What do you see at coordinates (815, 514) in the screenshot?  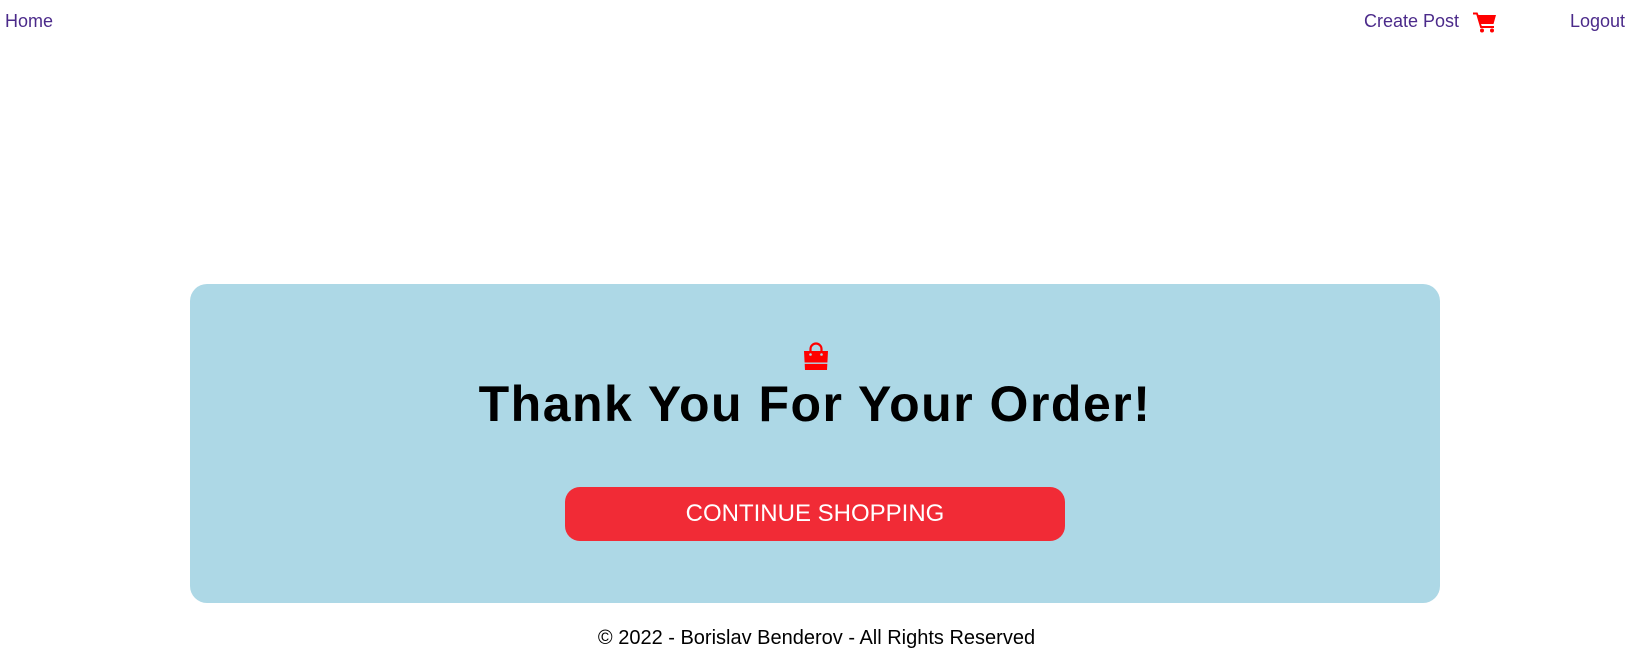 I see `continue-shopping-button: CONTINUE SHOPPING` at bounding box center [815, 514].